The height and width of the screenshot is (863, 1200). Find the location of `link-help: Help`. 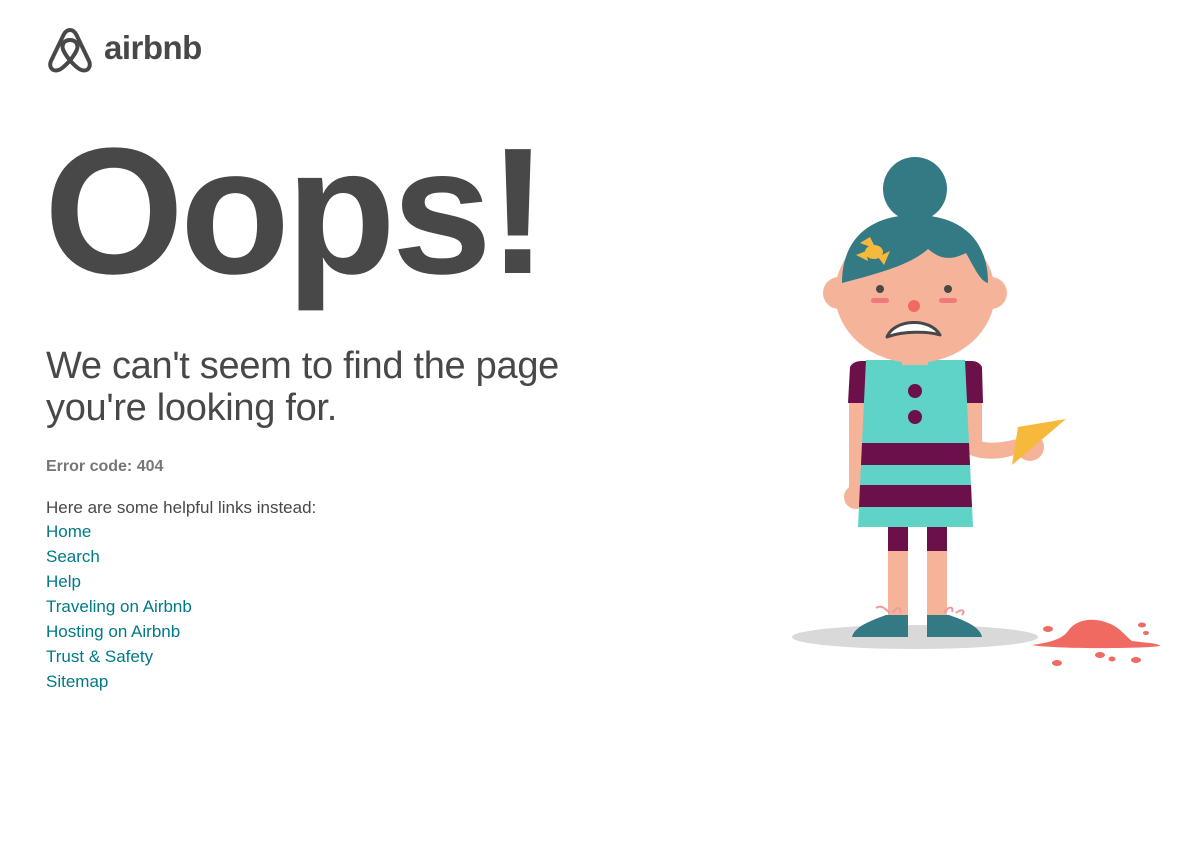

link-help: Help is located at coordinates (63, 581).